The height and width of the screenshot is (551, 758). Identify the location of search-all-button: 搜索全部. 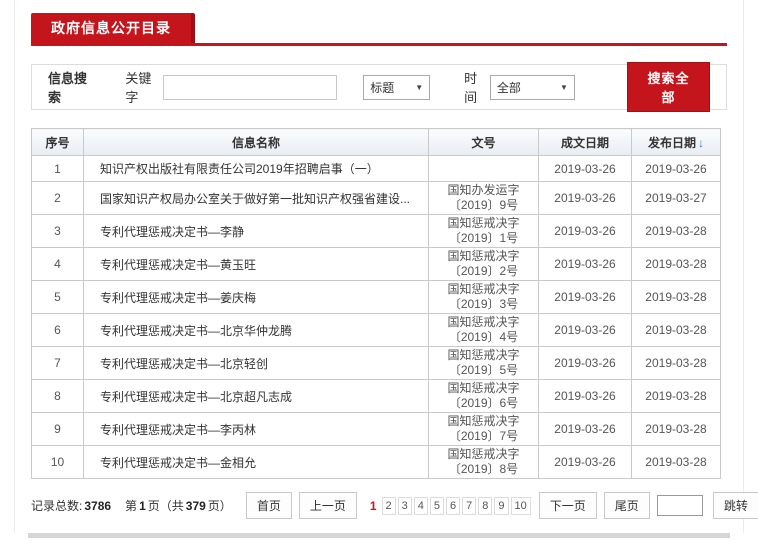
(668, 87).